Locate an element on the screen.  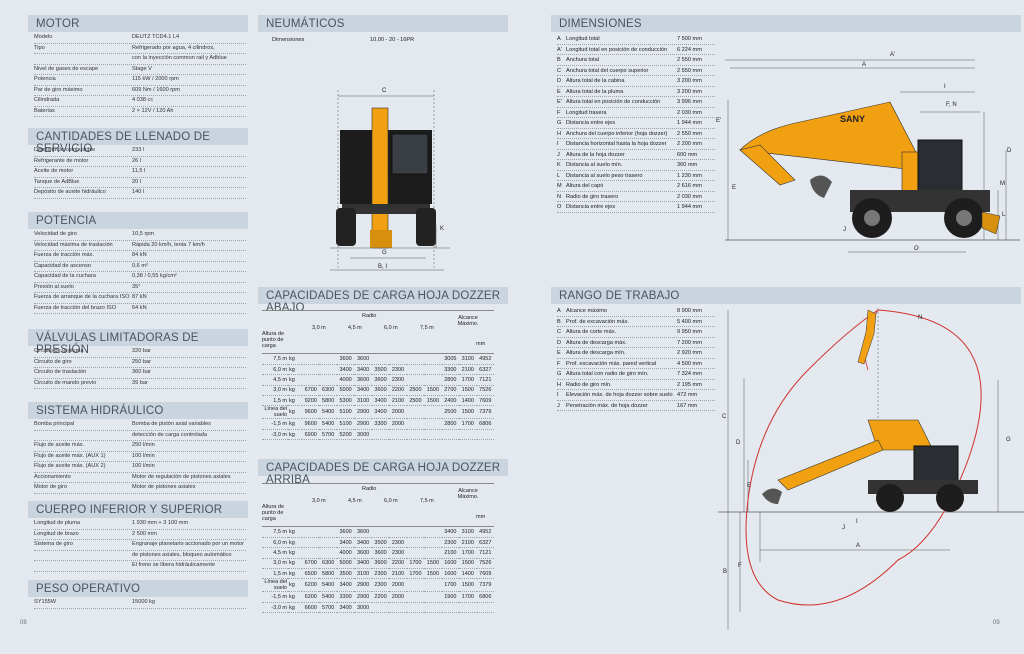
spec-value: Stage V is located at coordinates (142, 68).